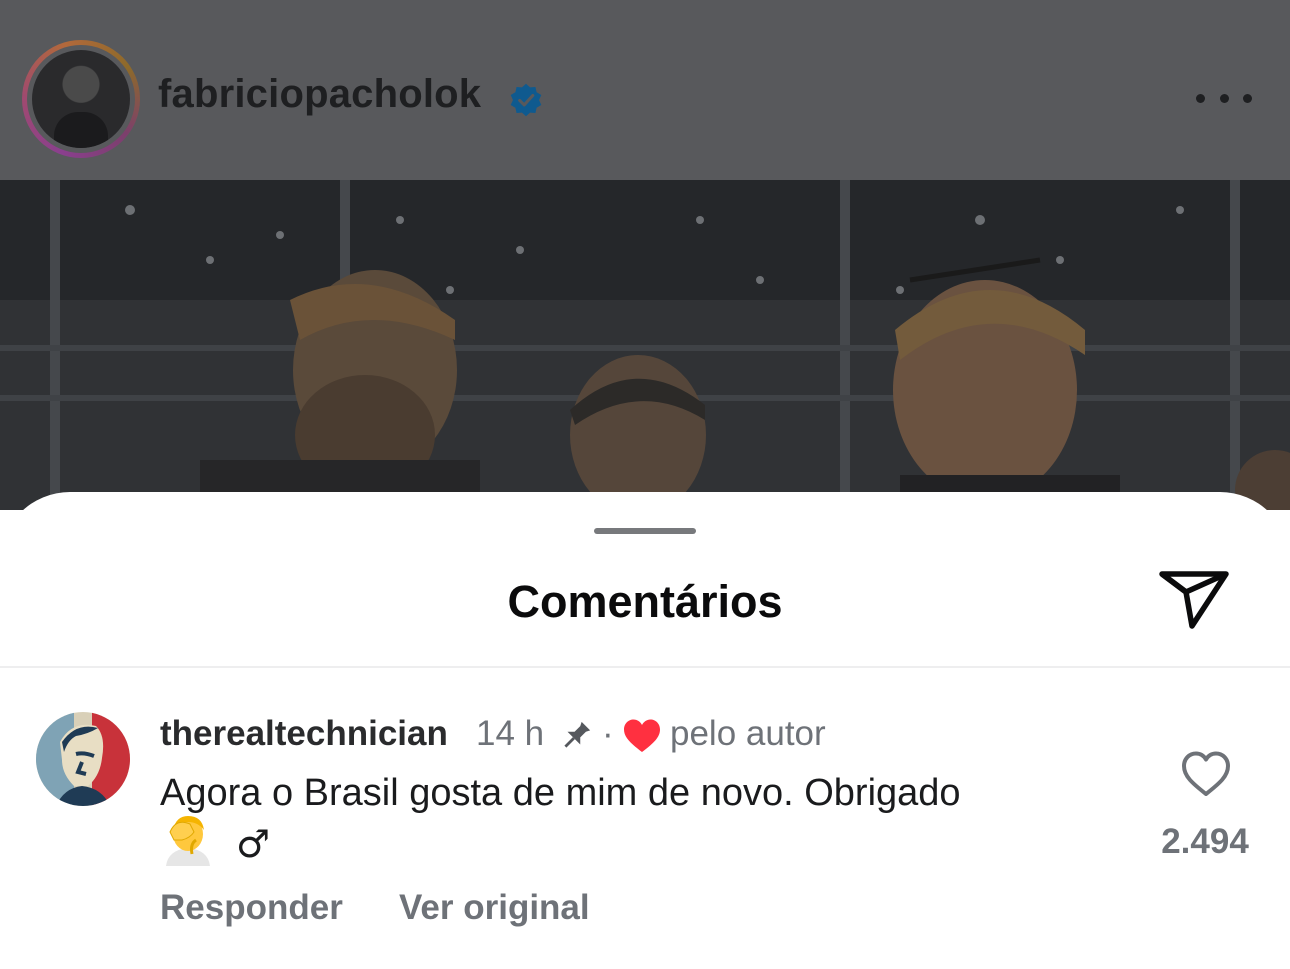  Describe the element at coordinates (645, 667) in the screenshot. I see `sheet-divider` at that location.